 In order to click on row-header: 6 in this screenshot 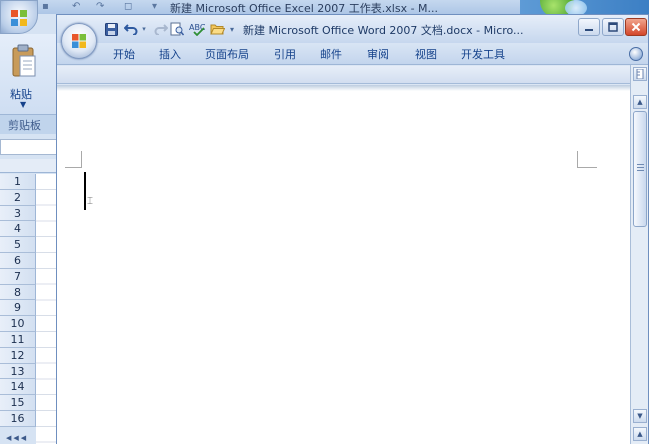, I will do `click(18, 260)`.